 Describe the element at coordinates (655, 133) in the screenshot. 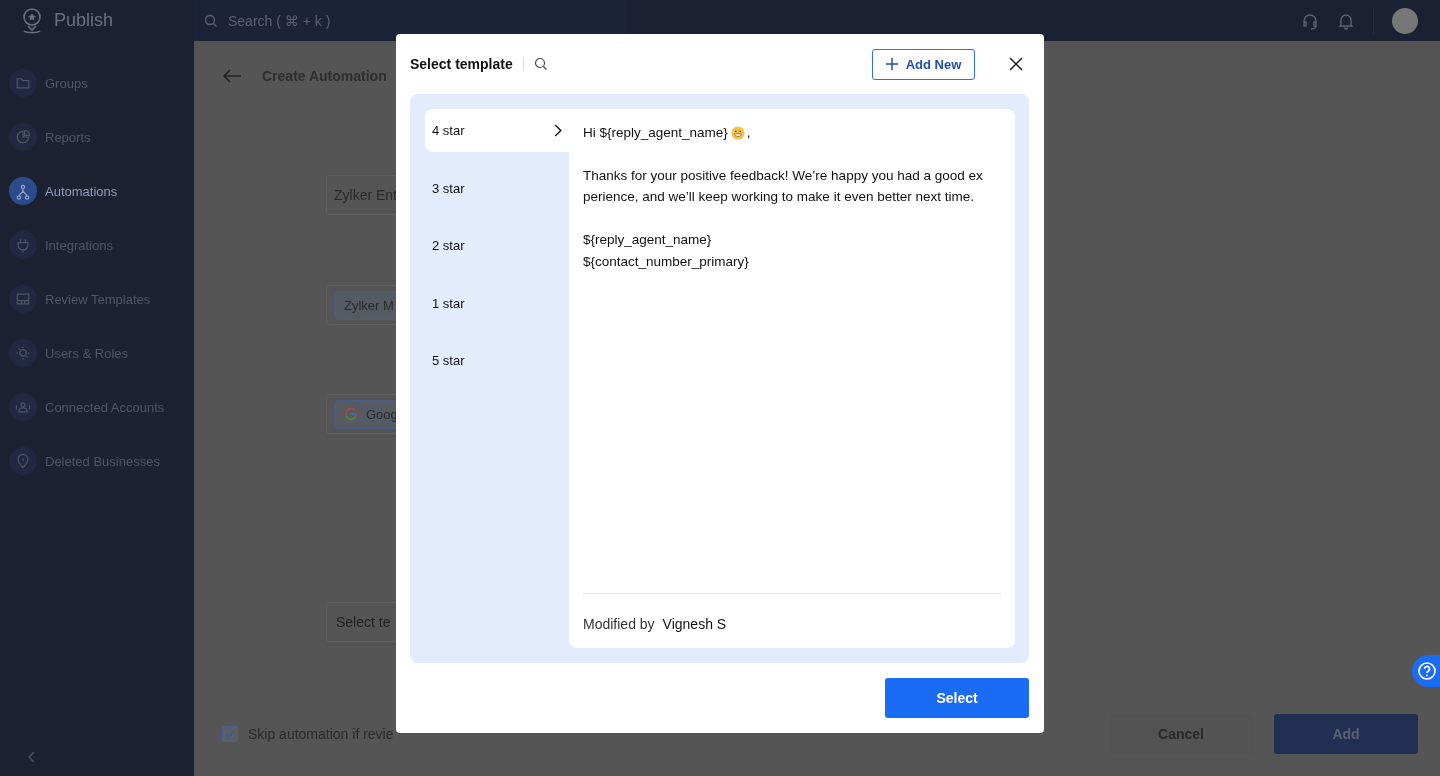

I see `greeting-text: Hi ${reply_agent_name}` at that location.